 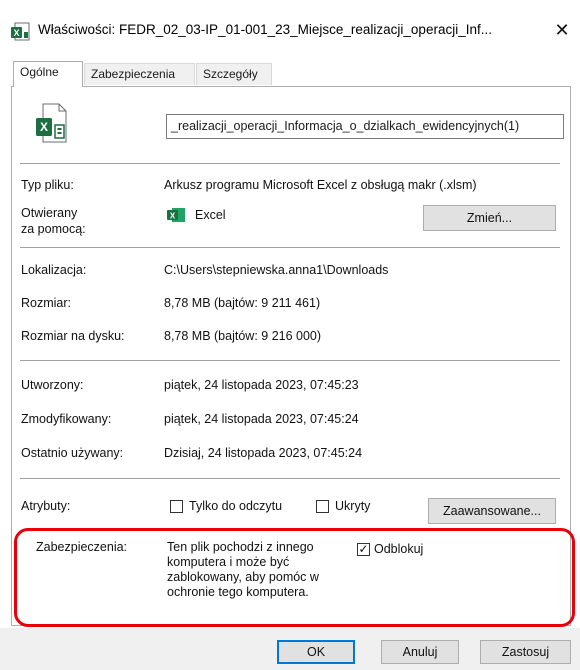 What do you see at coordinates (82, 547) in the screenshot?
I see `security-label: Zabezpieczenia:` at bounding box center [82, 547].